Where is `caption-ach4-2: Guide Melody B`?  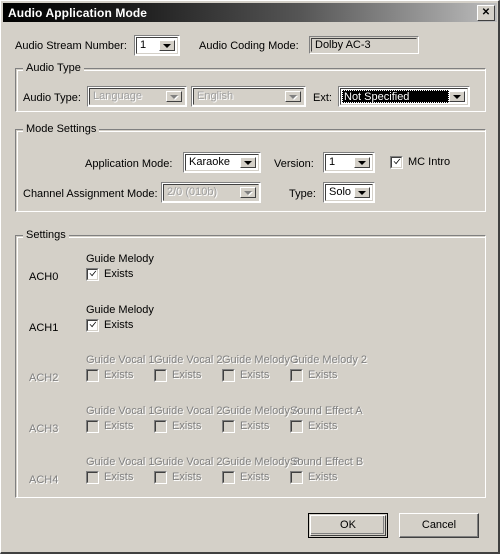
caption-ach4-2: Guide Melody B is located at coordinates (261, 462).